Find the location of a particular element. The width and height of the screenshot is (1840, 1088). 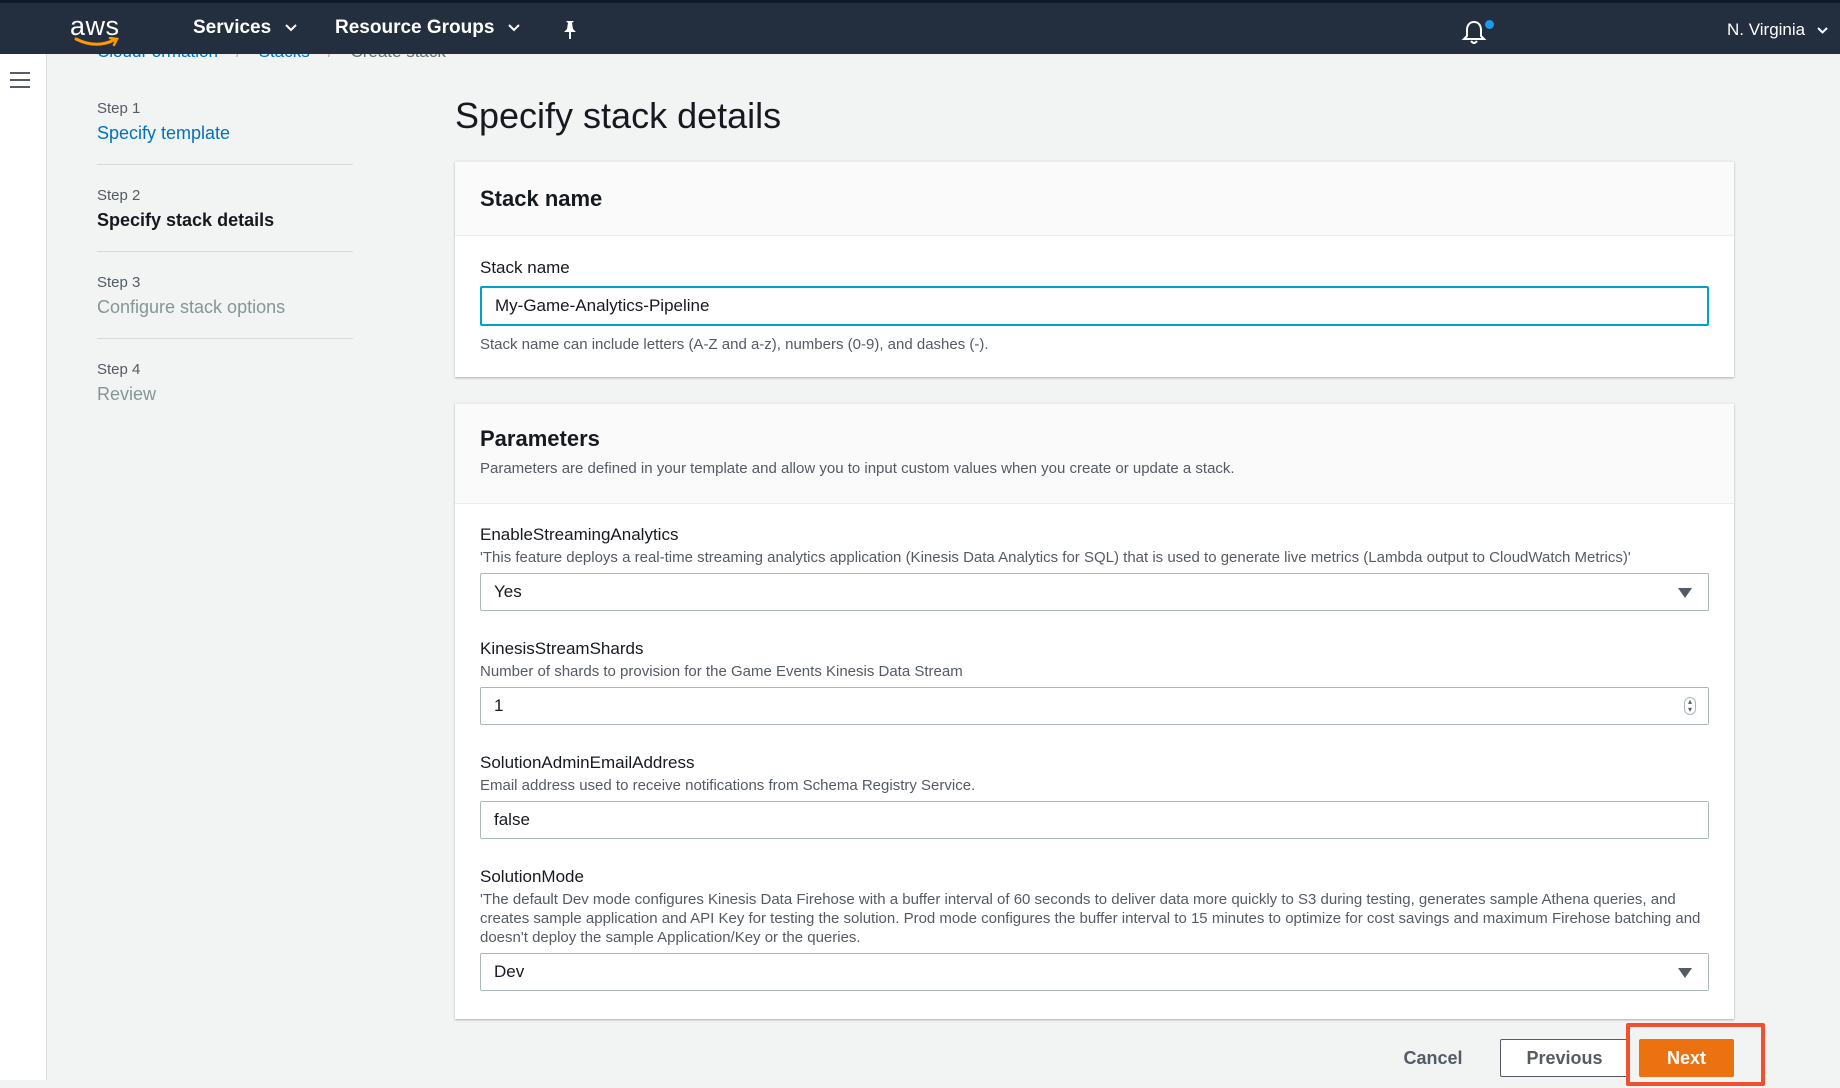

next-button: Next is located at coordinates (1686, 1058).